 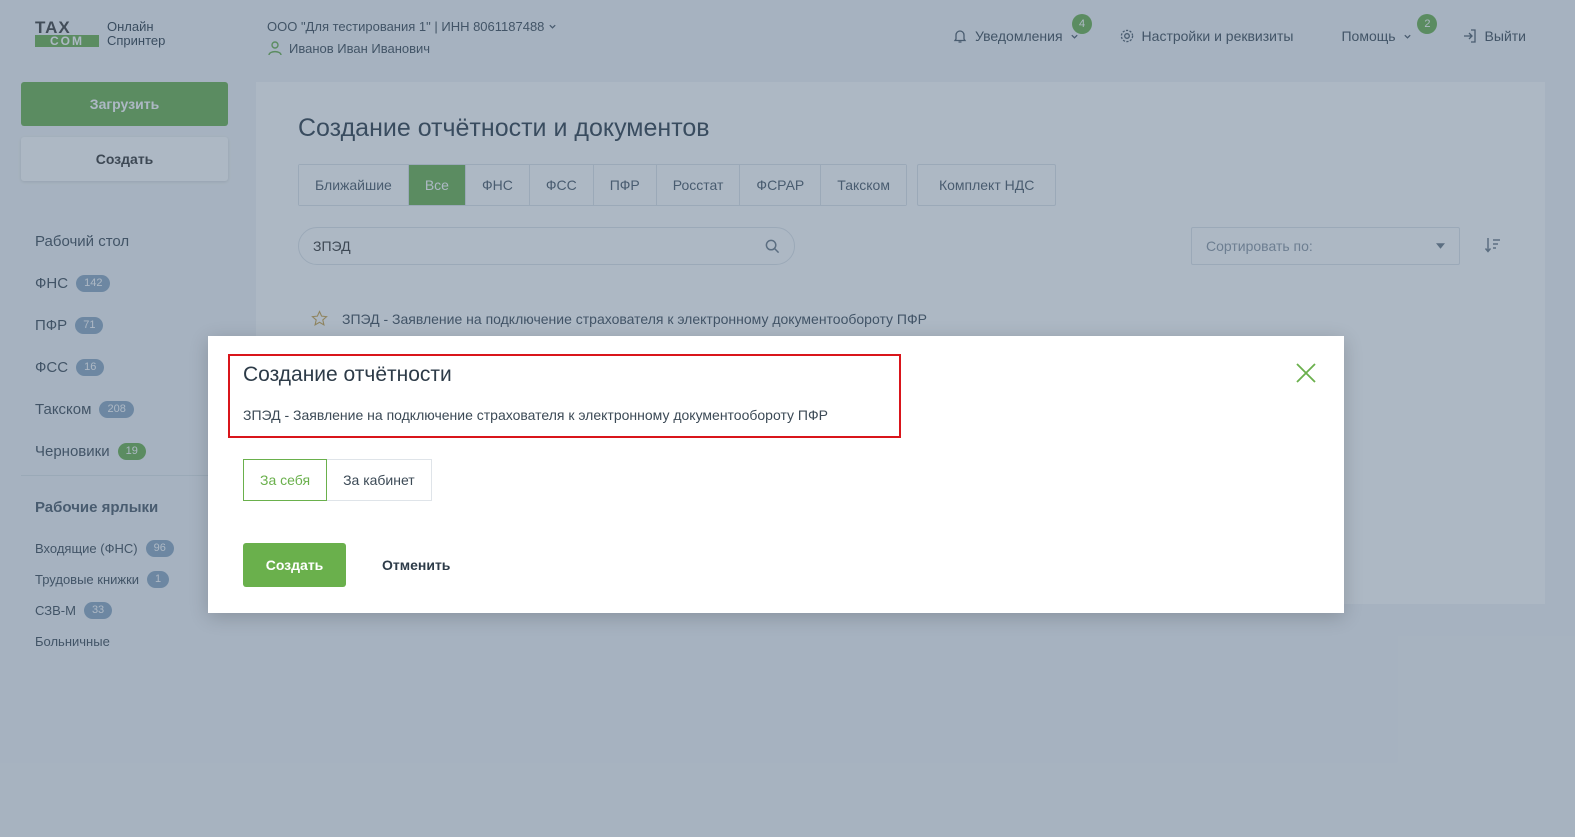 What do you see at coordinates (1306, 373) in the screenshot?
I see `close-icon` at bounding box center [1306, 373].